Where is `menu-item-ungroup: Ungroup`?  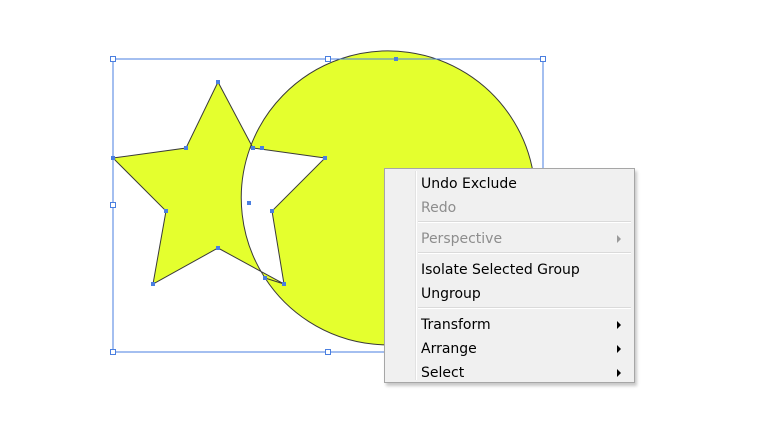 menu-item-ungroup: Ungroup is located at coordinates (509, 294).